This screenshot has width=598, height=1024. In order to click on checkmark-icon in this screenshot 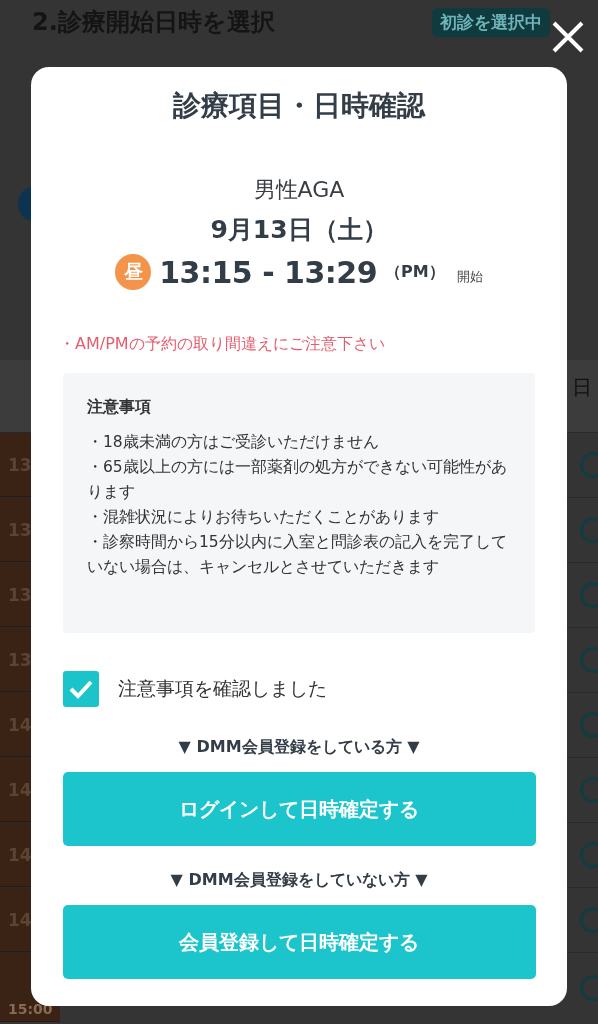, I will do `click(81, 689)`.